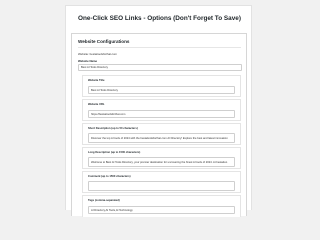  Describe the element at coordinates (109, 176) in the screenshot. I see `comment-label: Comment (up to 1500 characters)` at that location.